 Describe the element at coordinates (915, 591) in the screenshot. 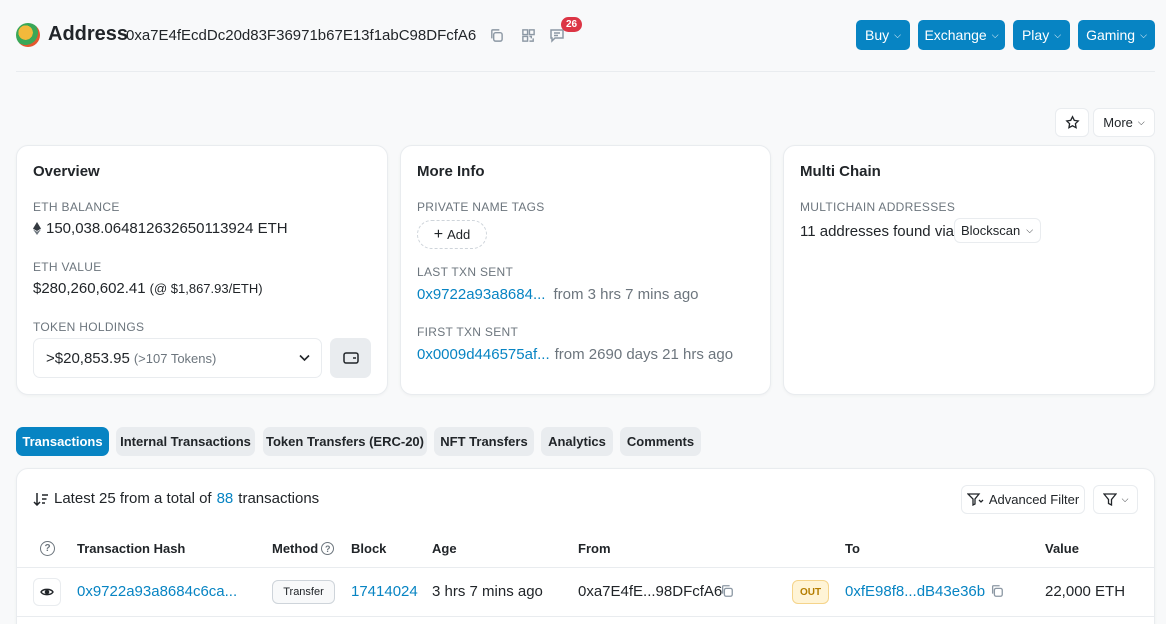

I see `to-address-link: 0xfE98f8...dB43e36b` at that location.